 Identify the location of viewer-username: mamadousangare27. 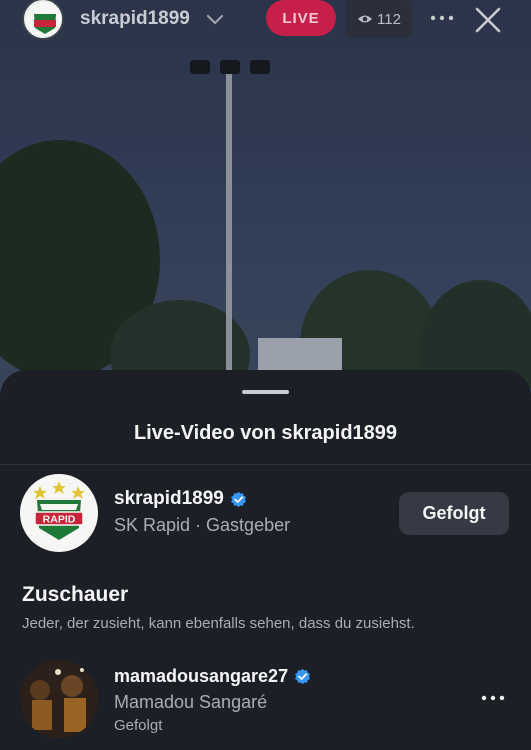
(212, 676).